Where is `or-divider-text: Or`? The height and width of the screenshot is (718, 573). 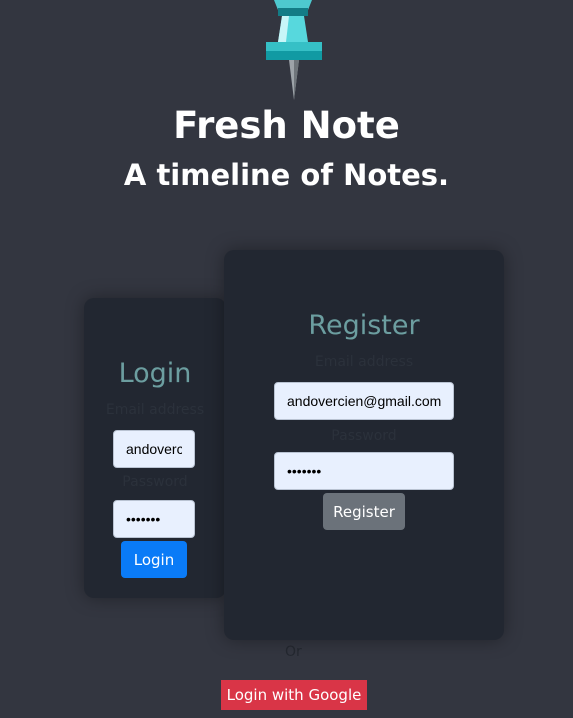
or-divider-text: Or is located at coordinates (293, 652).